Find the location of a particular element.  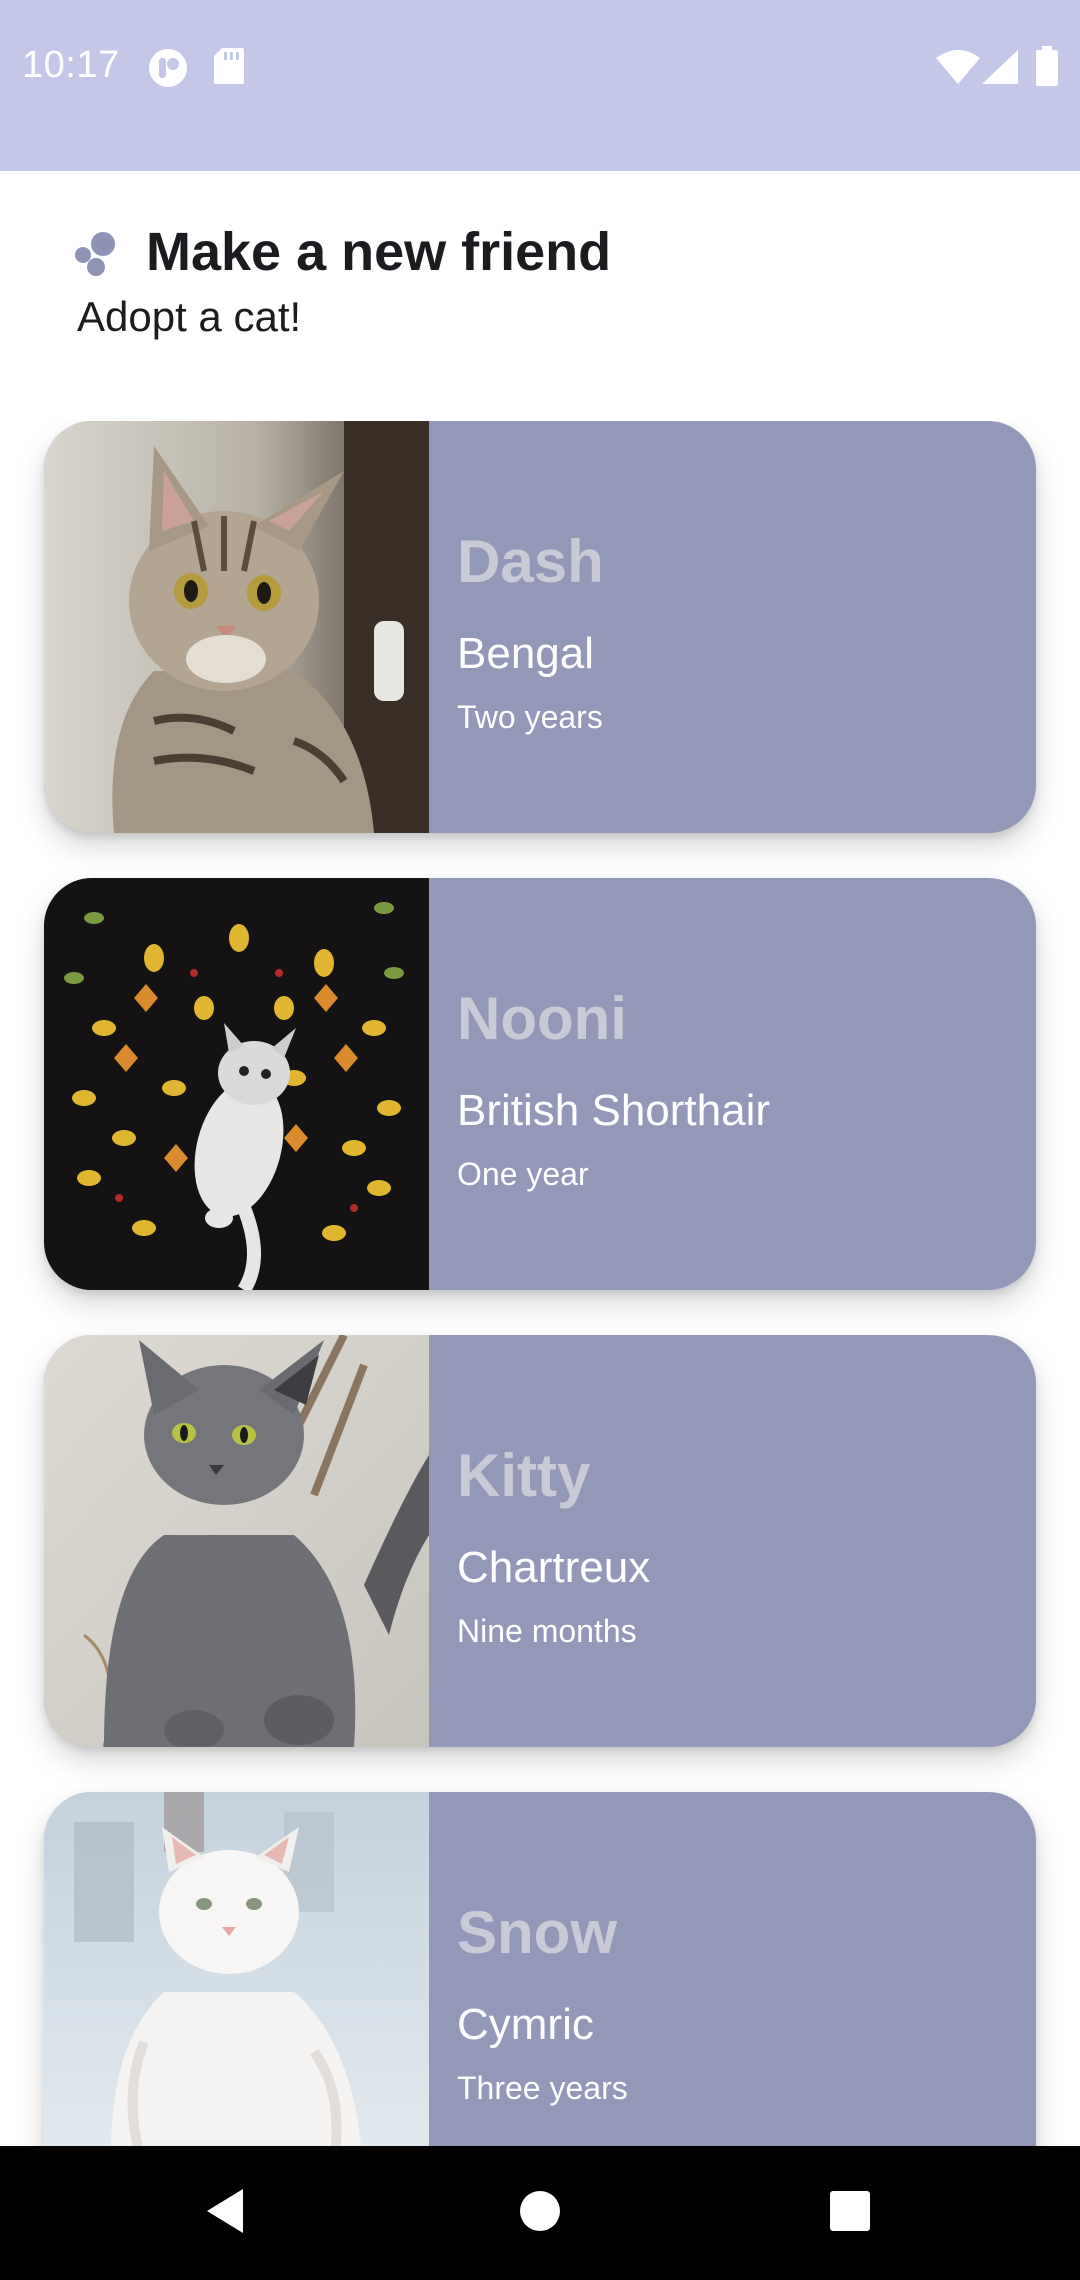

cat-age: One year is located at coordinates (523, 1174).